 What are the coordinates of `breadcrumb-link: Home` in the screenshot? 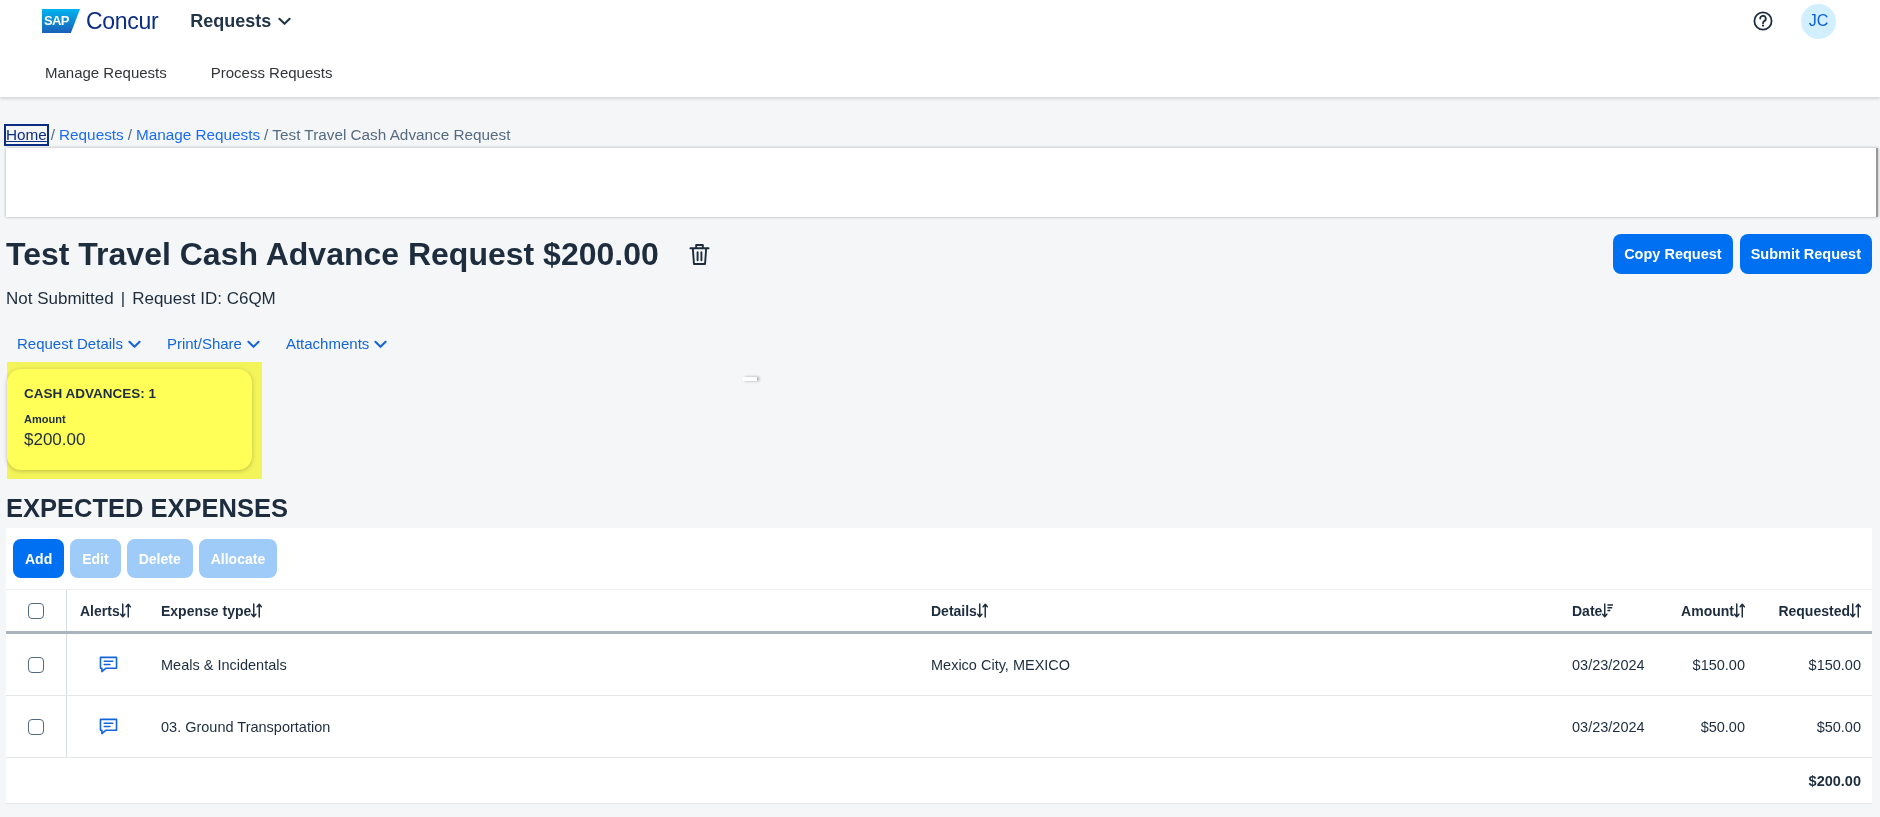 It's located at (26, 135).